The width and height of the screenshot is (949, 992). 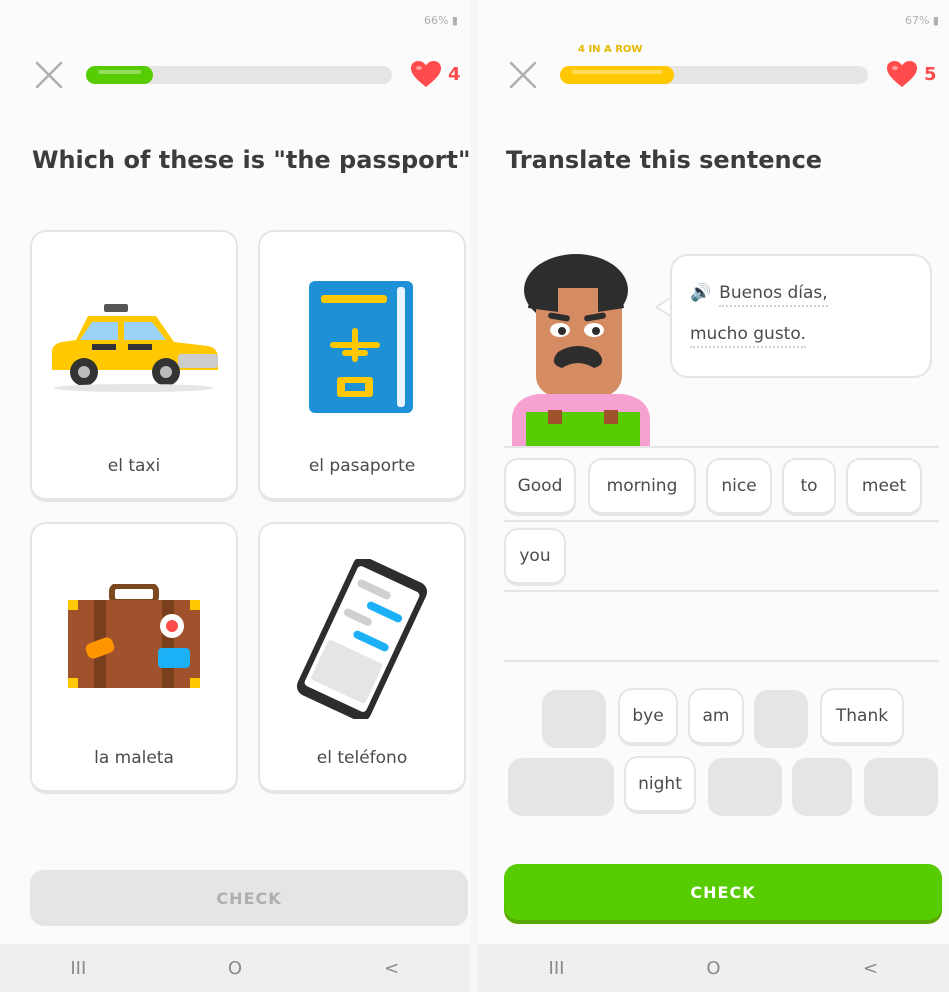 What do you see at coordinates (748, 336) in the screenshot?
I see `bubble-line-2: mucho gusto.` at bounding box center [748, 336].